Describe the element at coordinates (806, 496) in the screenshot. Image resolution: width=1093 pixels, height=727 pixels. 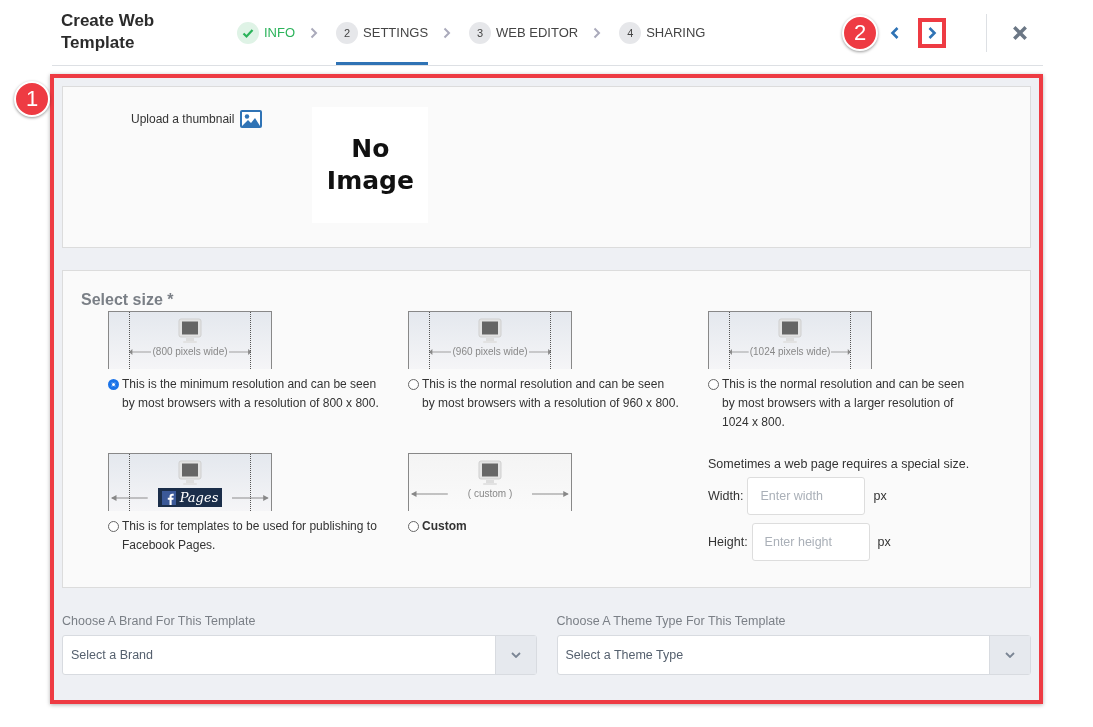
I see `input-field: Enter width` at that location.